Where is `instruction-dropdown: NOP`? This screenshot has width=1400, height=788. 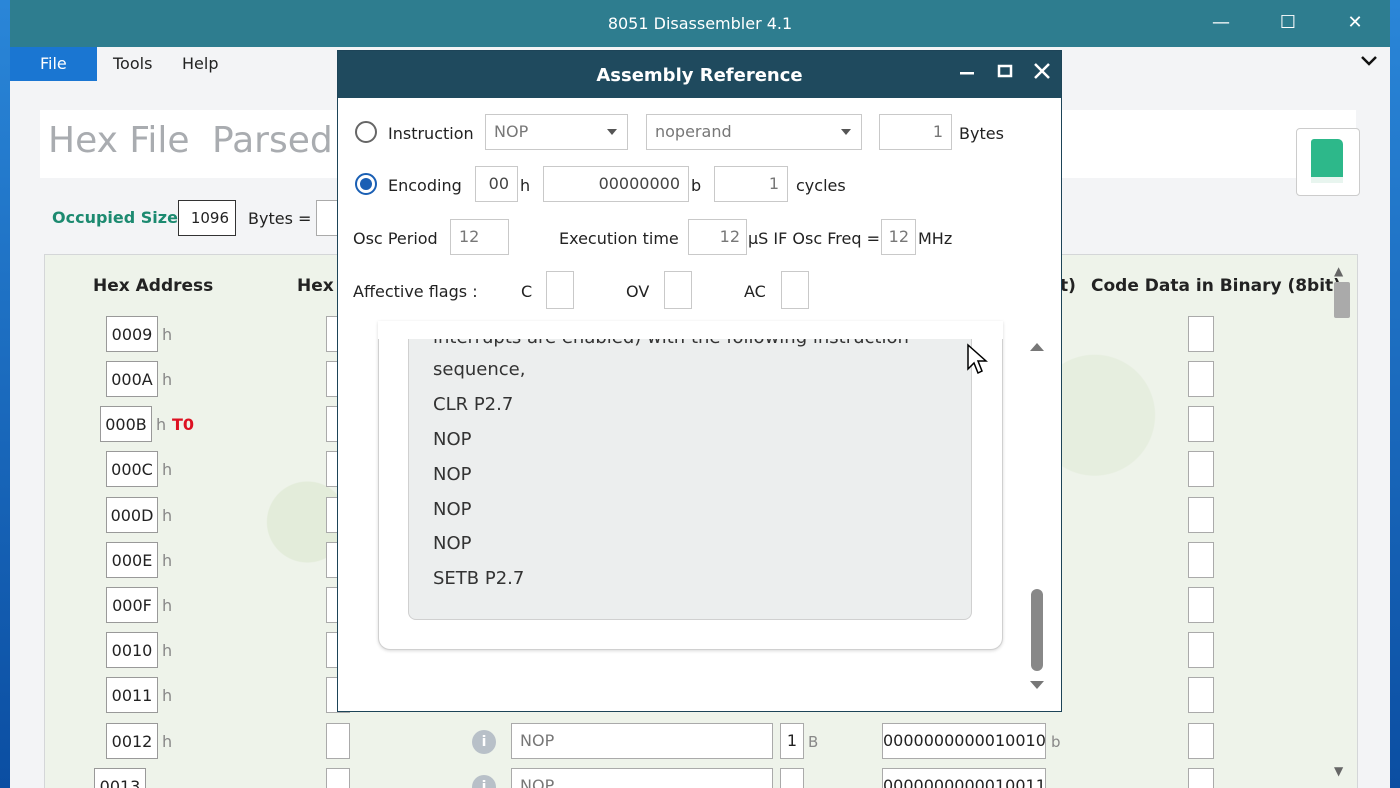
instruction-dropdown: NOP is located at coordinates (556, 132).